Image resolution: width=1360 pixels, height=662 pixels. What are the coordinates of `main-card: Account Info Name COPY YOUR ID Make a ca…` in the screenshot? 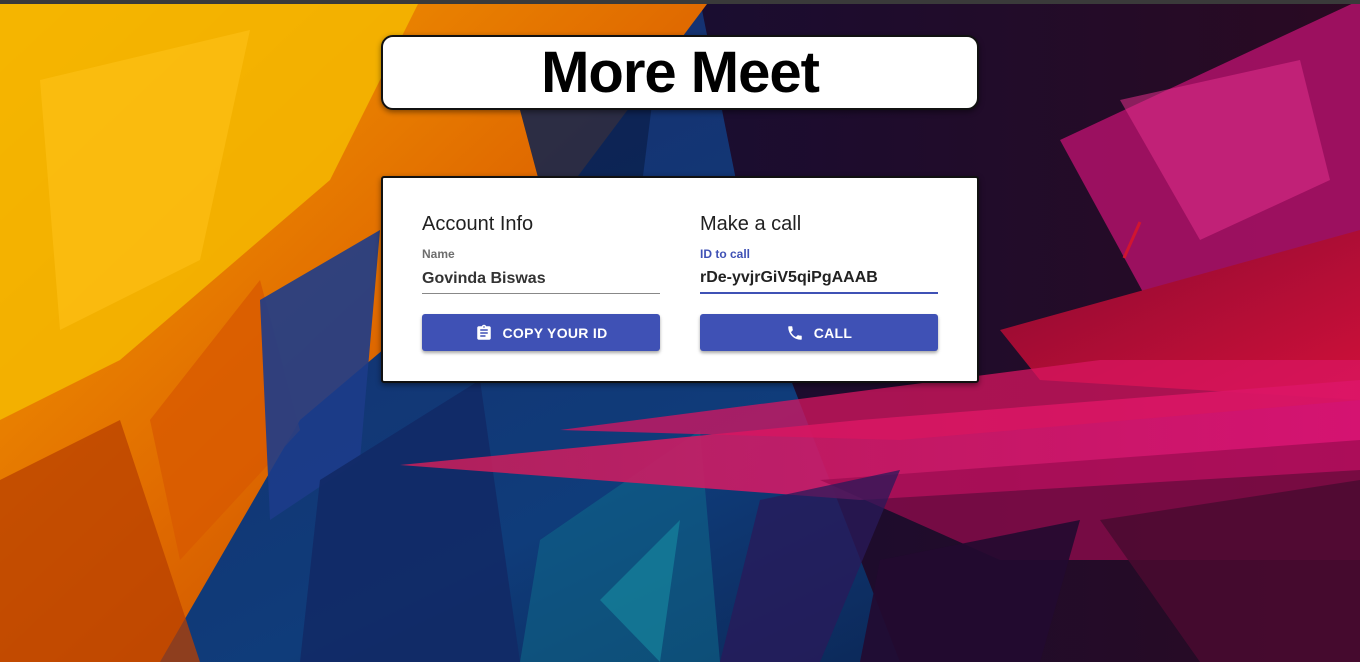 It's located at (680, 279).